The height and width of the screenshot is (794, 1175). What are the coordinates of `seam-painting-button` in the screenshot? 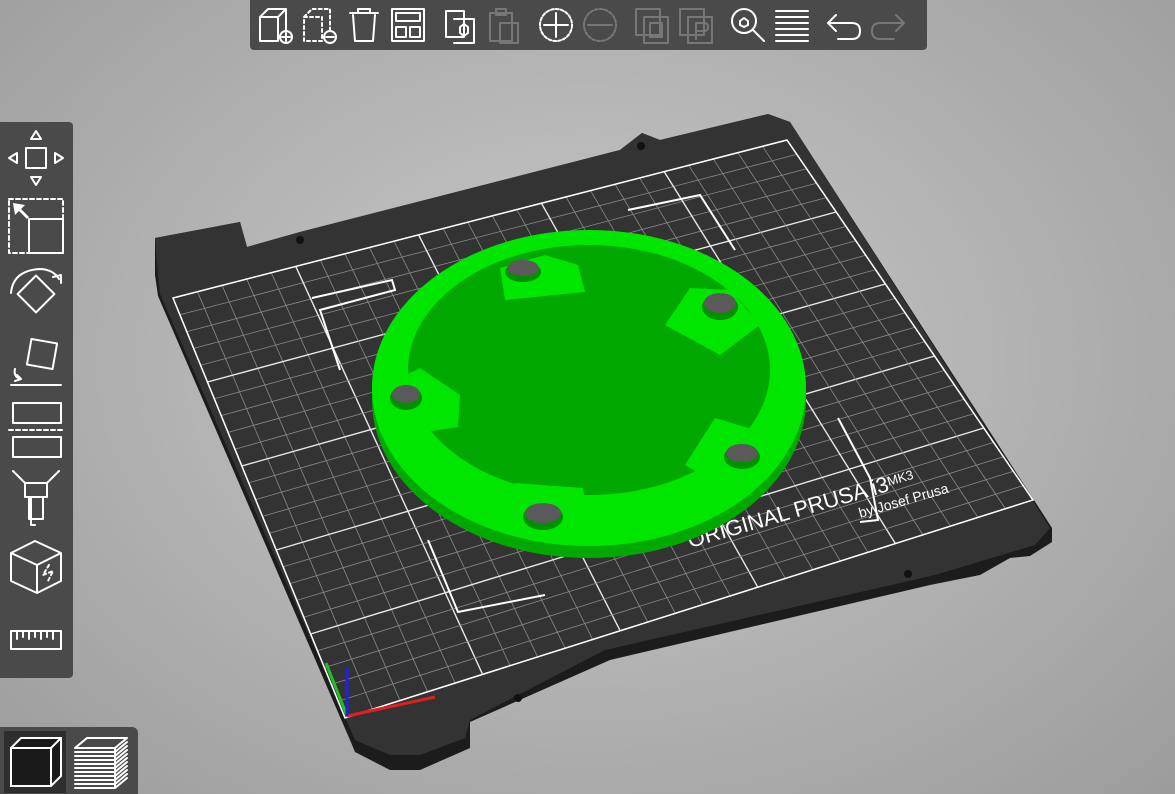 It's located at (36, 566).